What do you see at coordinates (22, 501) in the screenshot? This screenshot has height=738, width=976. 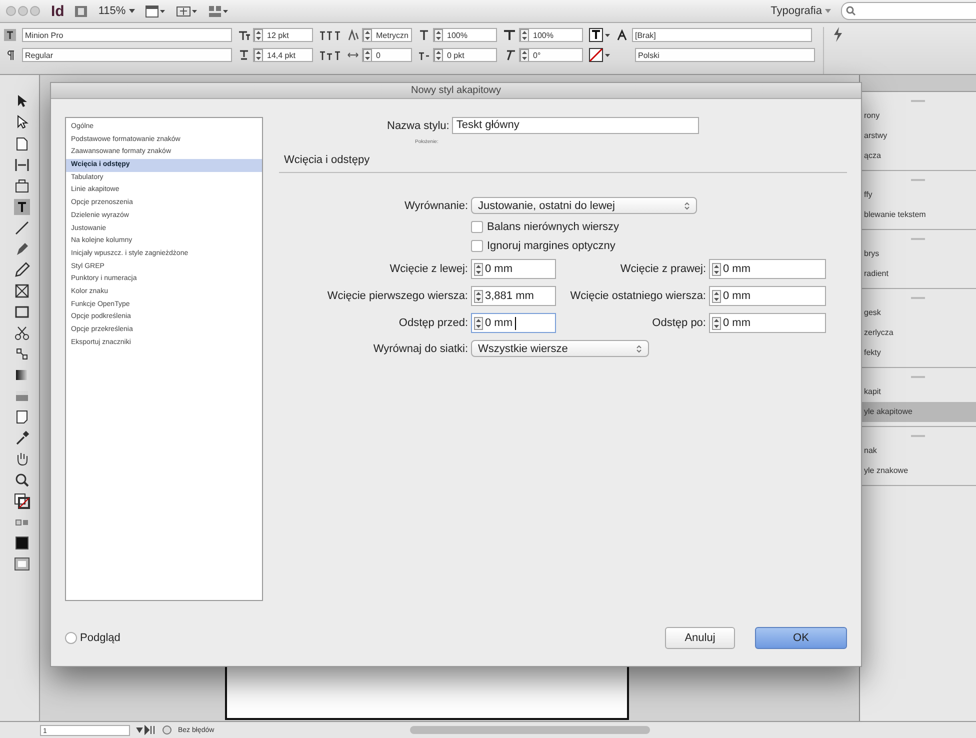 I see `fill-stroke-icon` at bounding box center [22, 501].